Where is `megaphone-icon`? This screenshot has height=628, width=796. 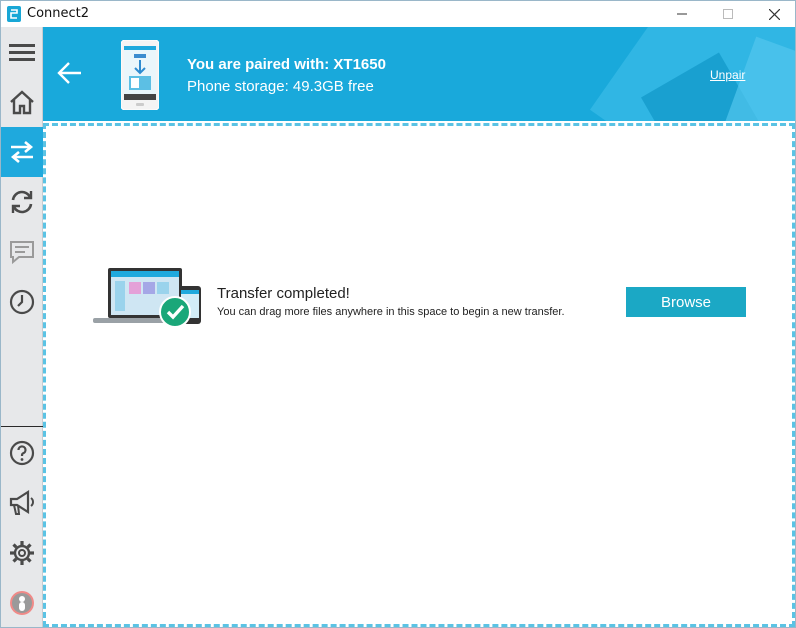
megaphone-icon is located at coordinates (21, 502).